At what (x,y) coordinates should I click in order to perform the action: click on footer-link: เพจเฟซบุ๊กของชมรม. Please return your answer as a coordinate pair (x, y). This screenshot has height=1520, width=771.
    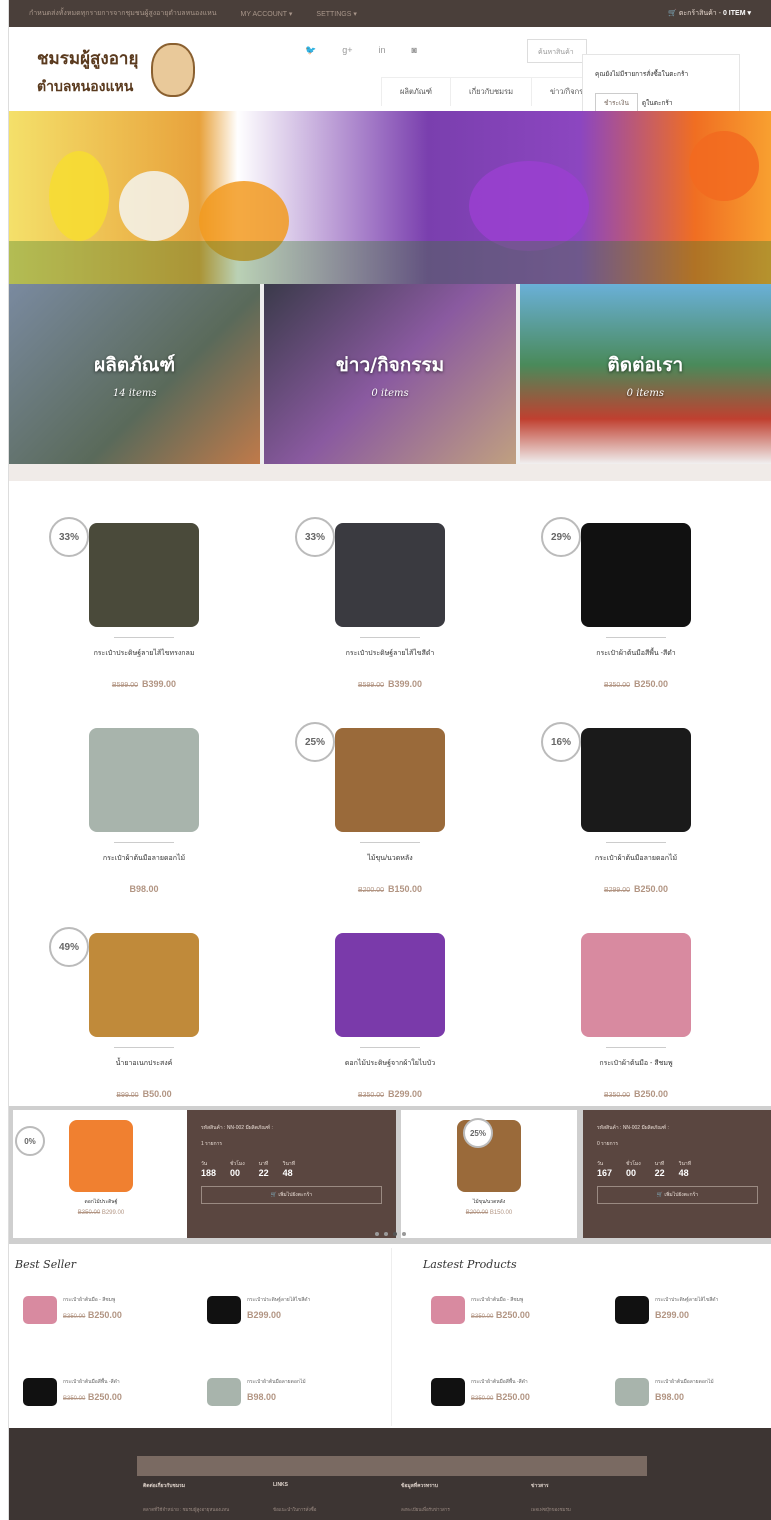
    Looking at the image, I should click on (551, 1509).